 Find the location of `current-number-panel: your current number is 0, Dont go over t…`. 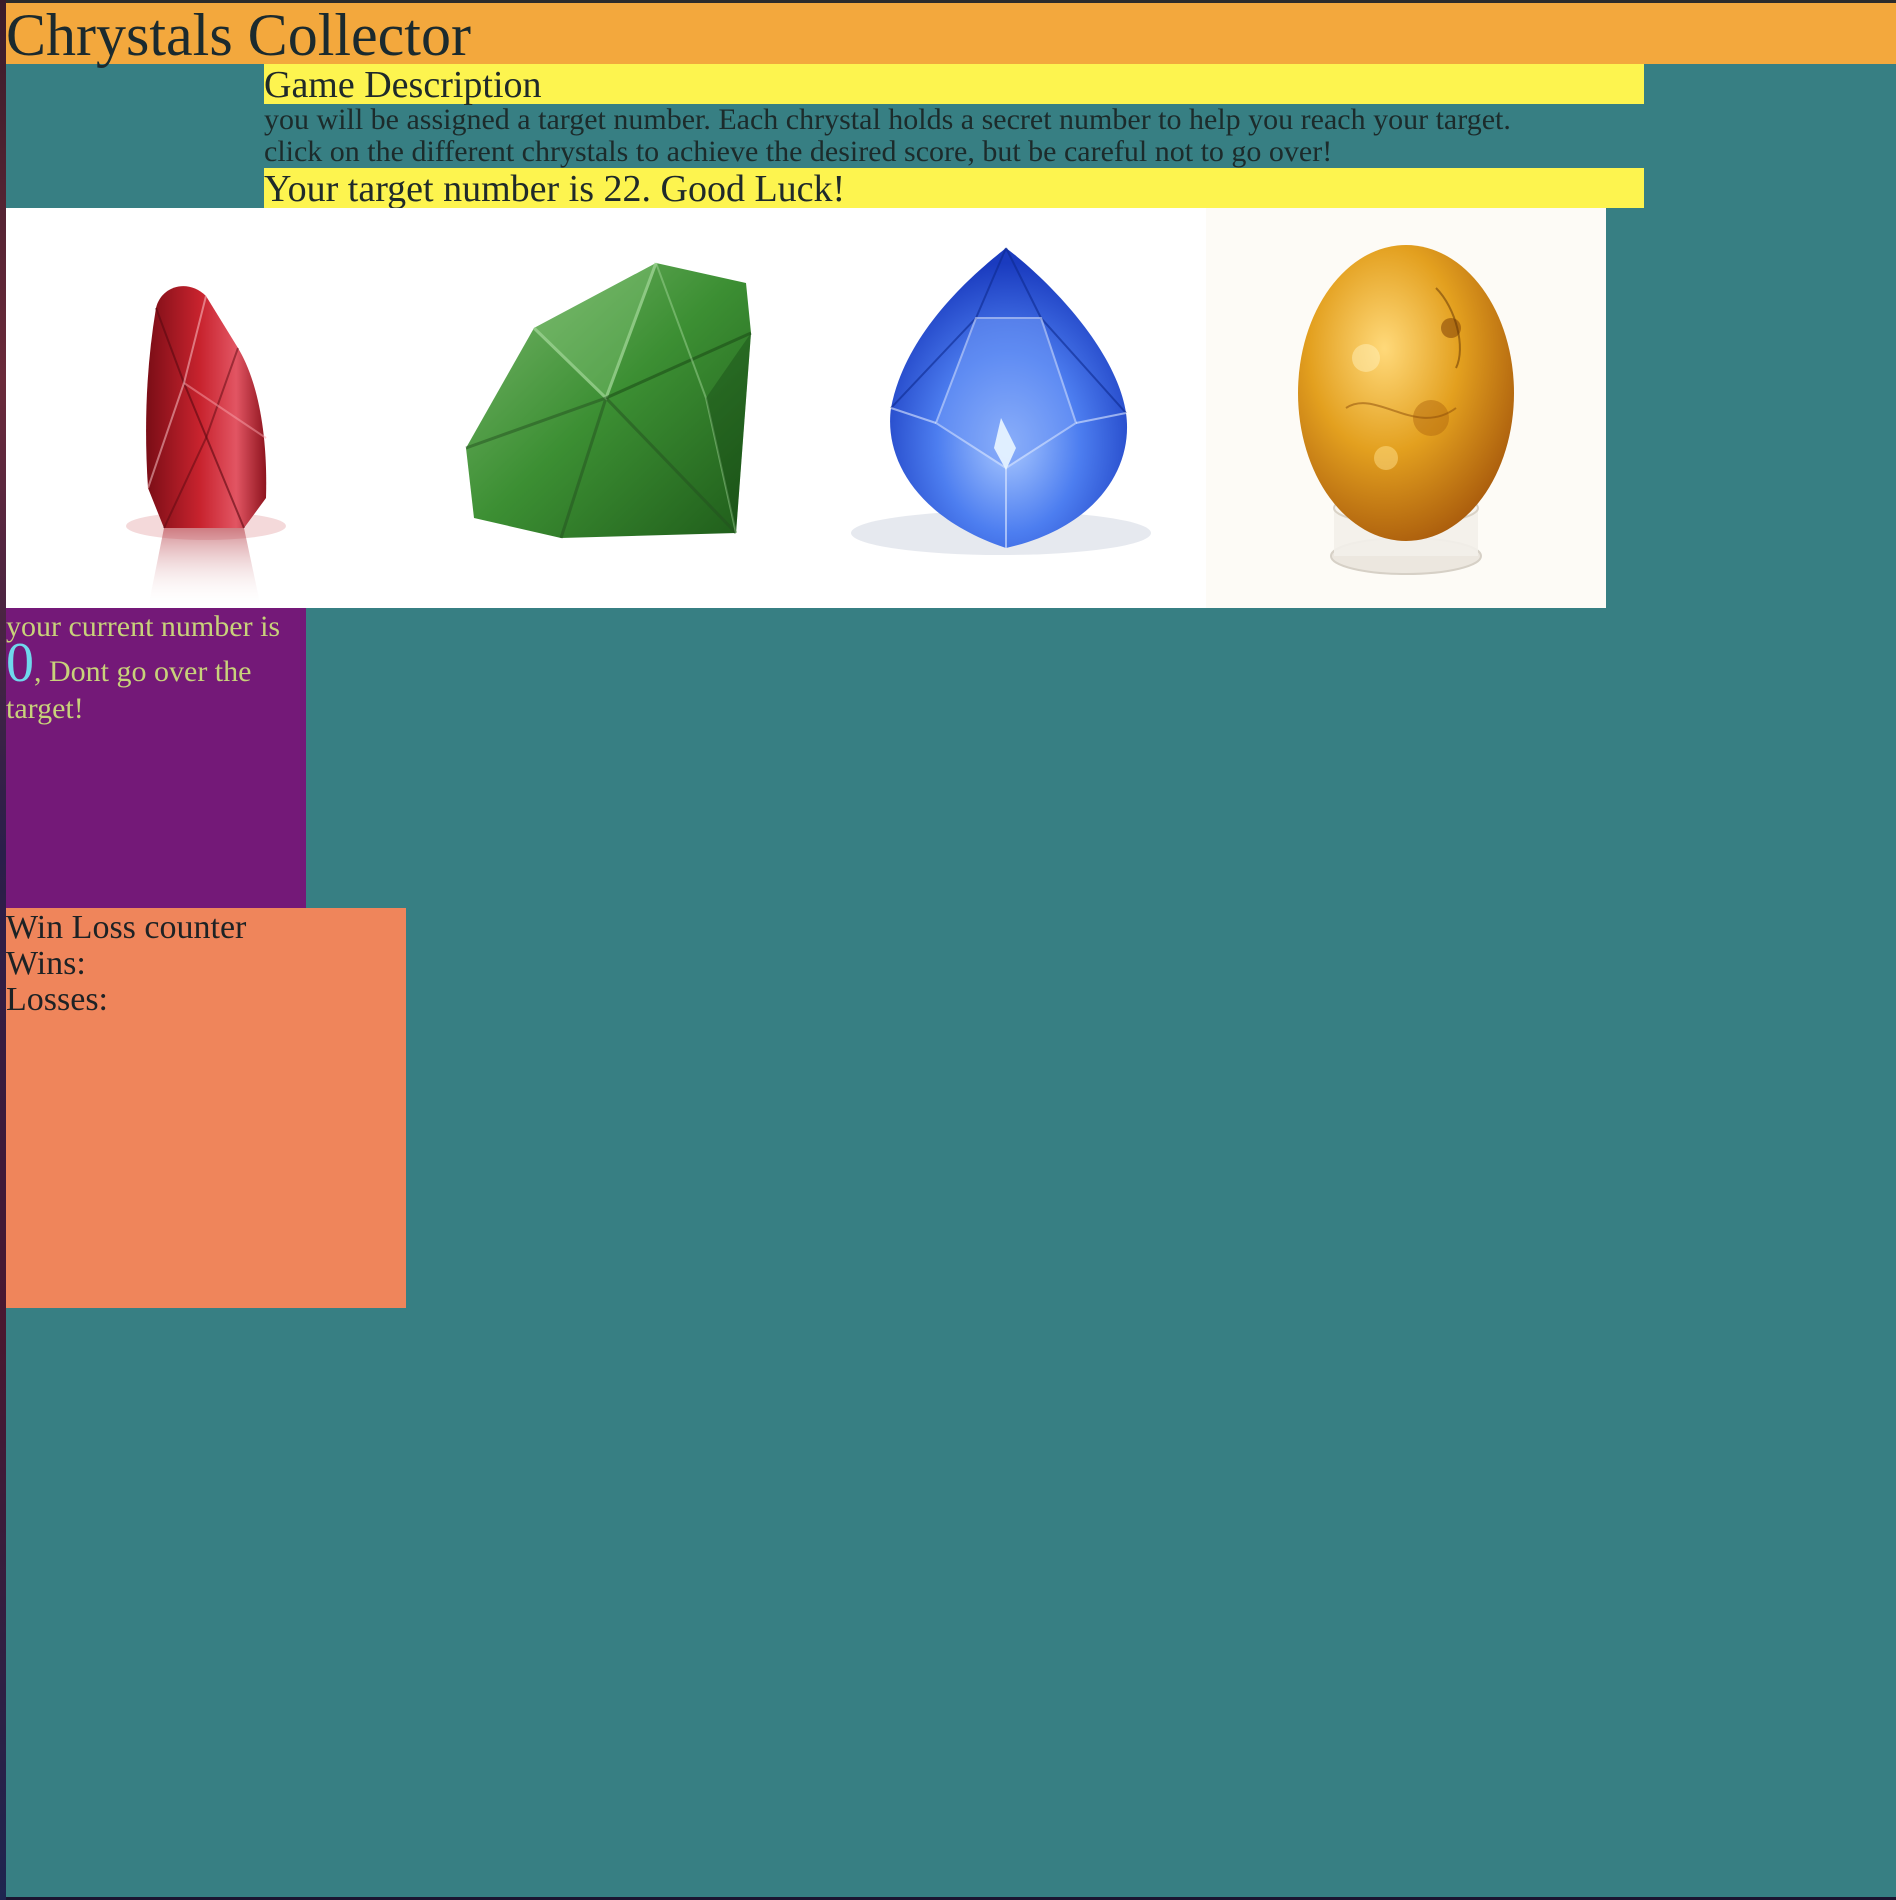

current-number-panel: your current number is 0, Dont go over t… is located at coordinates (156, 758).